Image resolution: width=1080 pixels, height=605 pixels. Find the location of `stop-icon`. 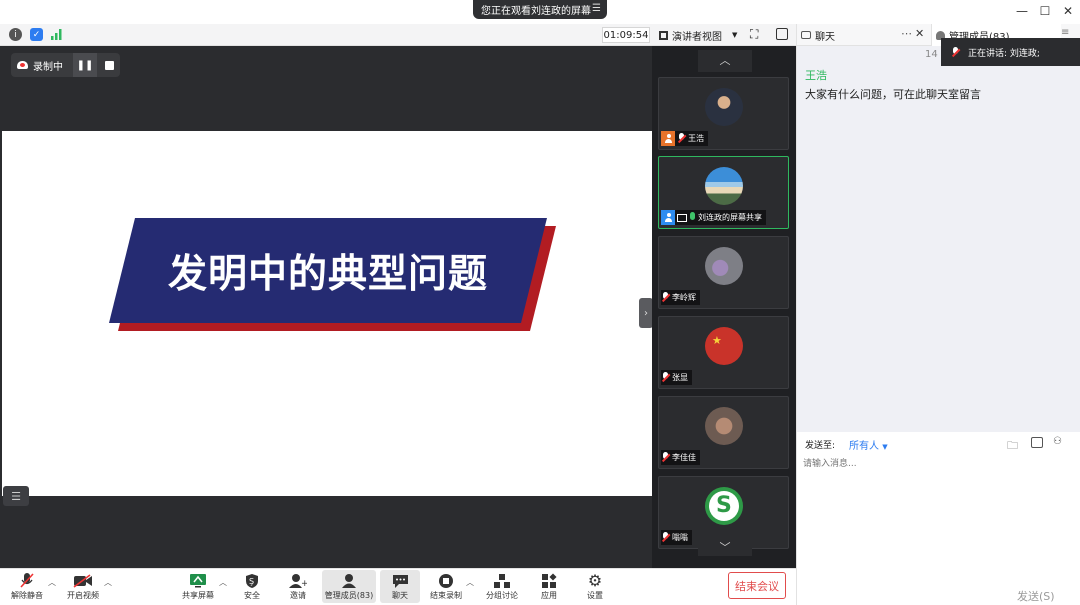

stop-icon is located at coordinates (109, 65).